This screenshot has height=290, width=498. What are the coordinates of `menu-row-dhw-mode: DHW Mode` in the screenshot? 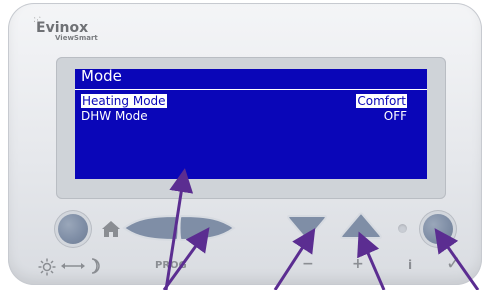 It's located at (114, 116).